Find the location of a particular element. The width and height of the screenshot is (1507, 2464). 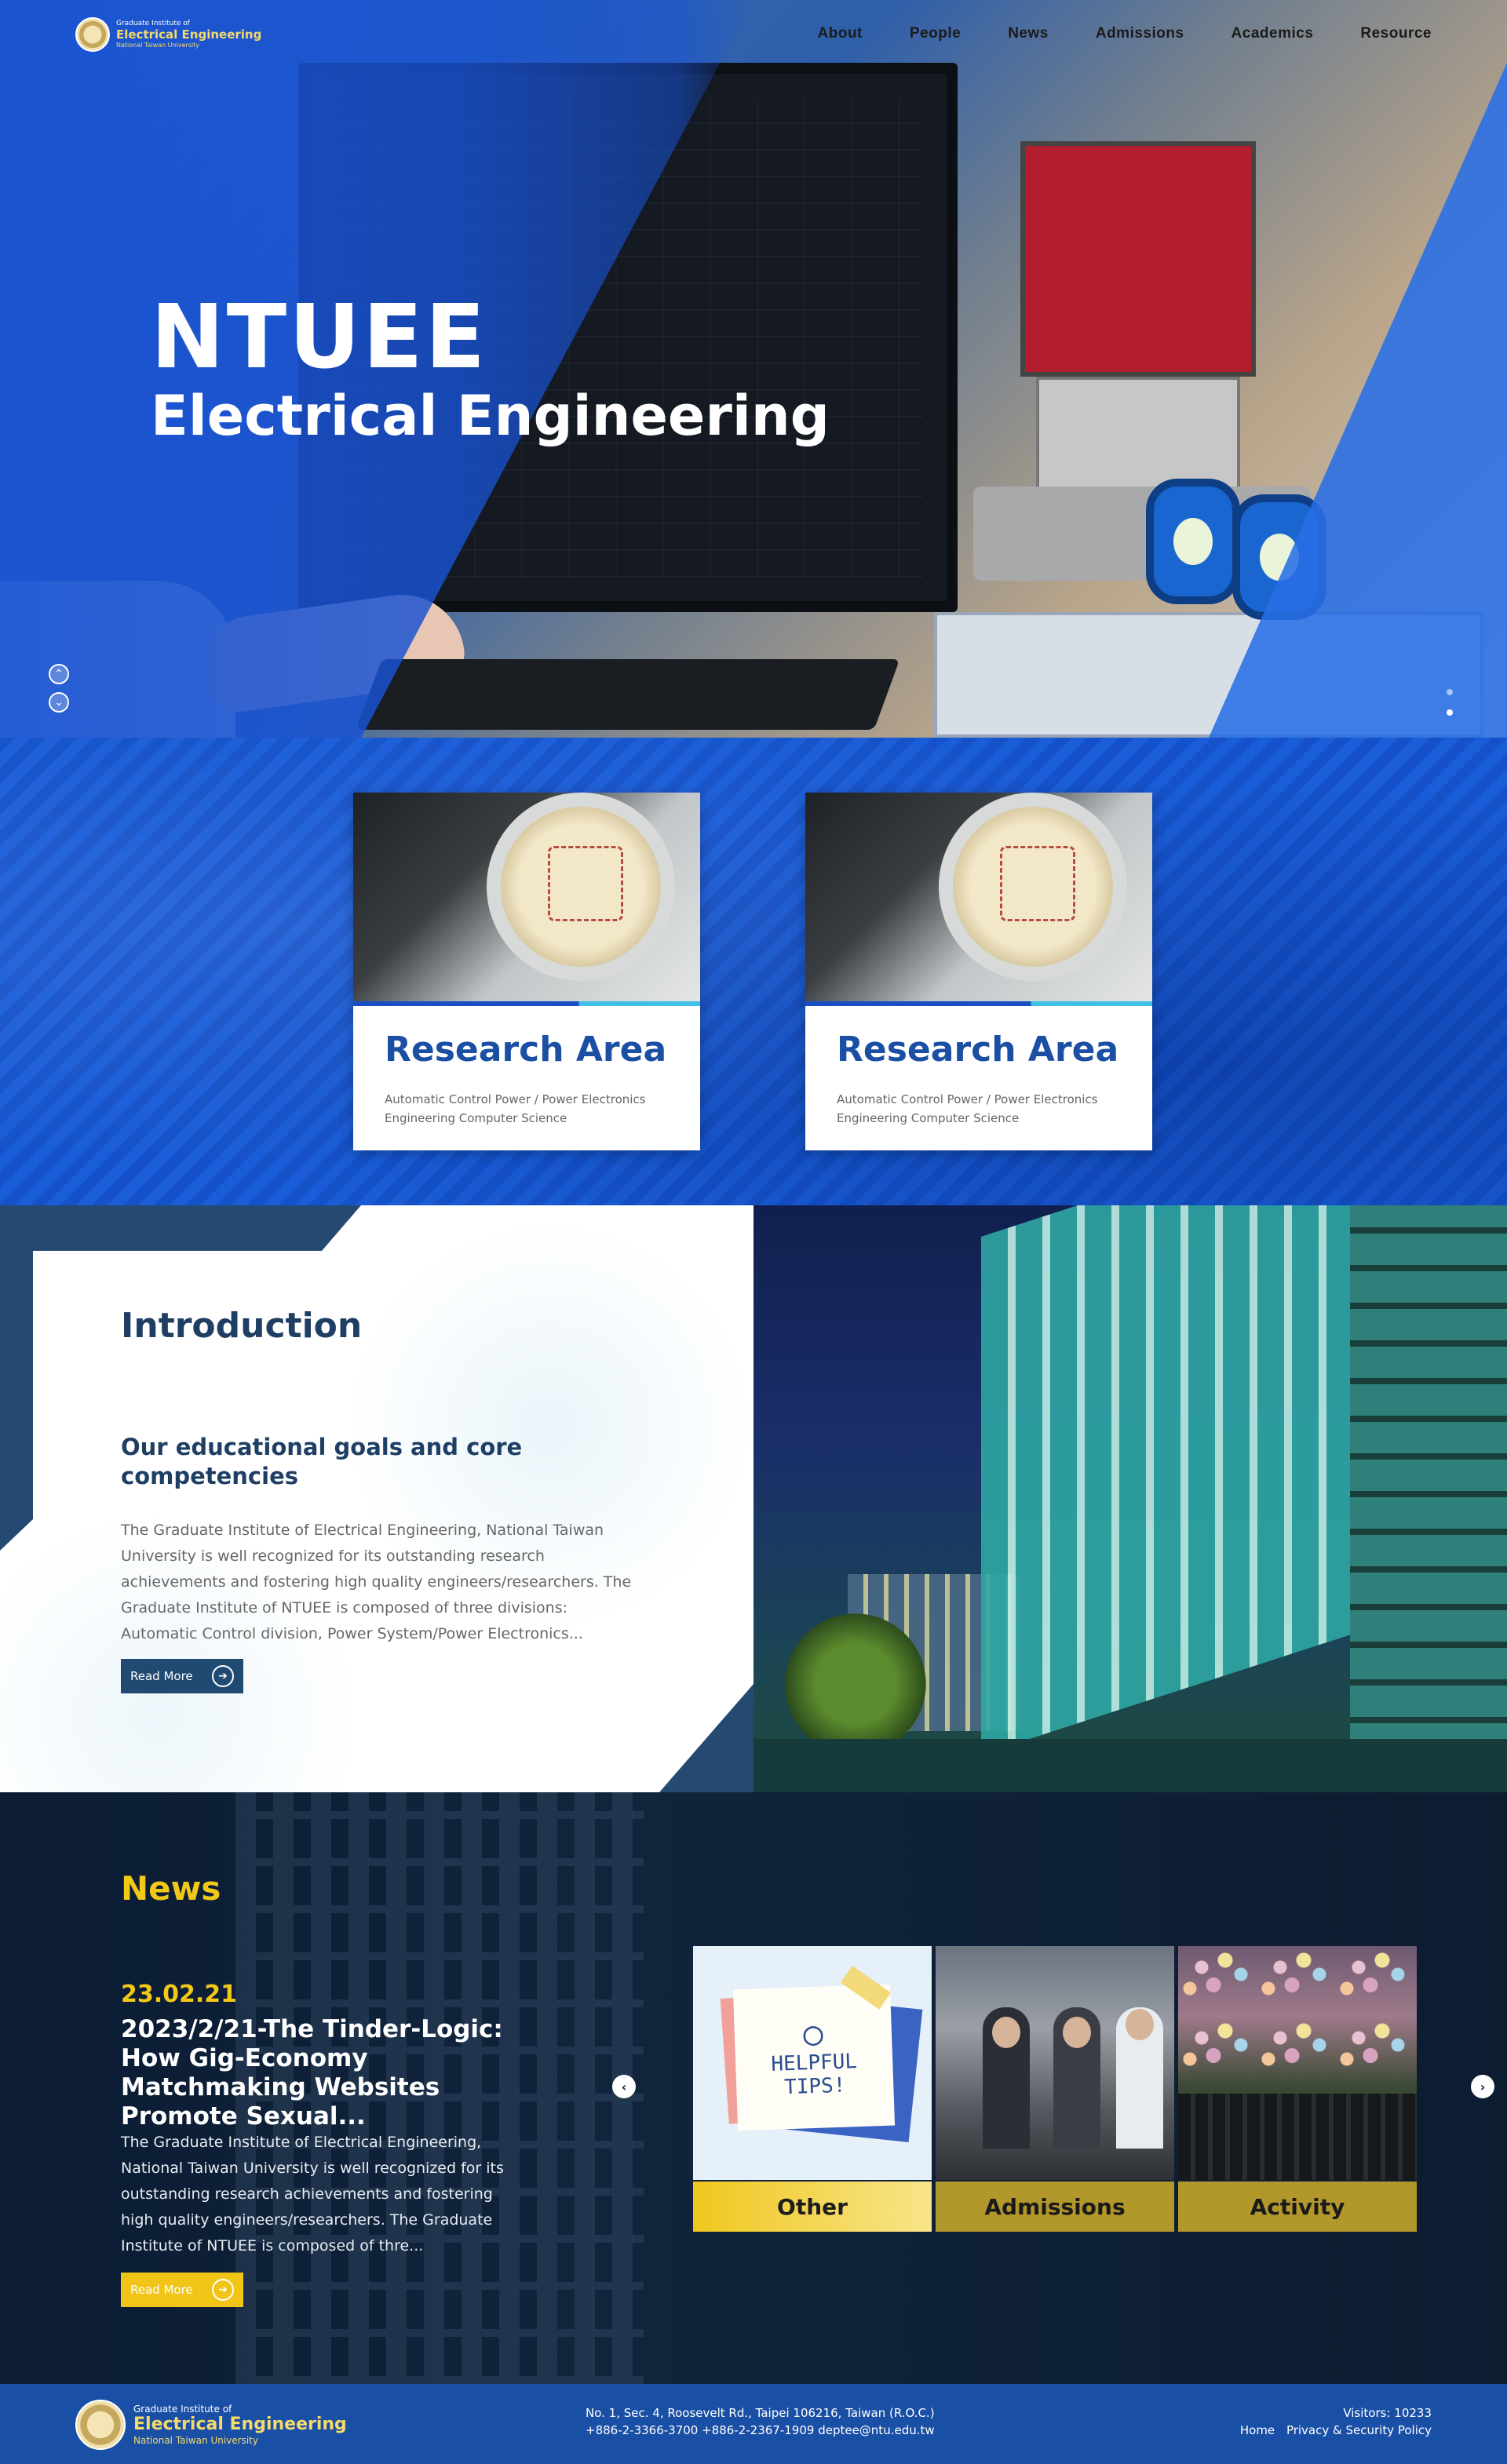

hero-photo-keyboard is located at coordinates (628, 694).